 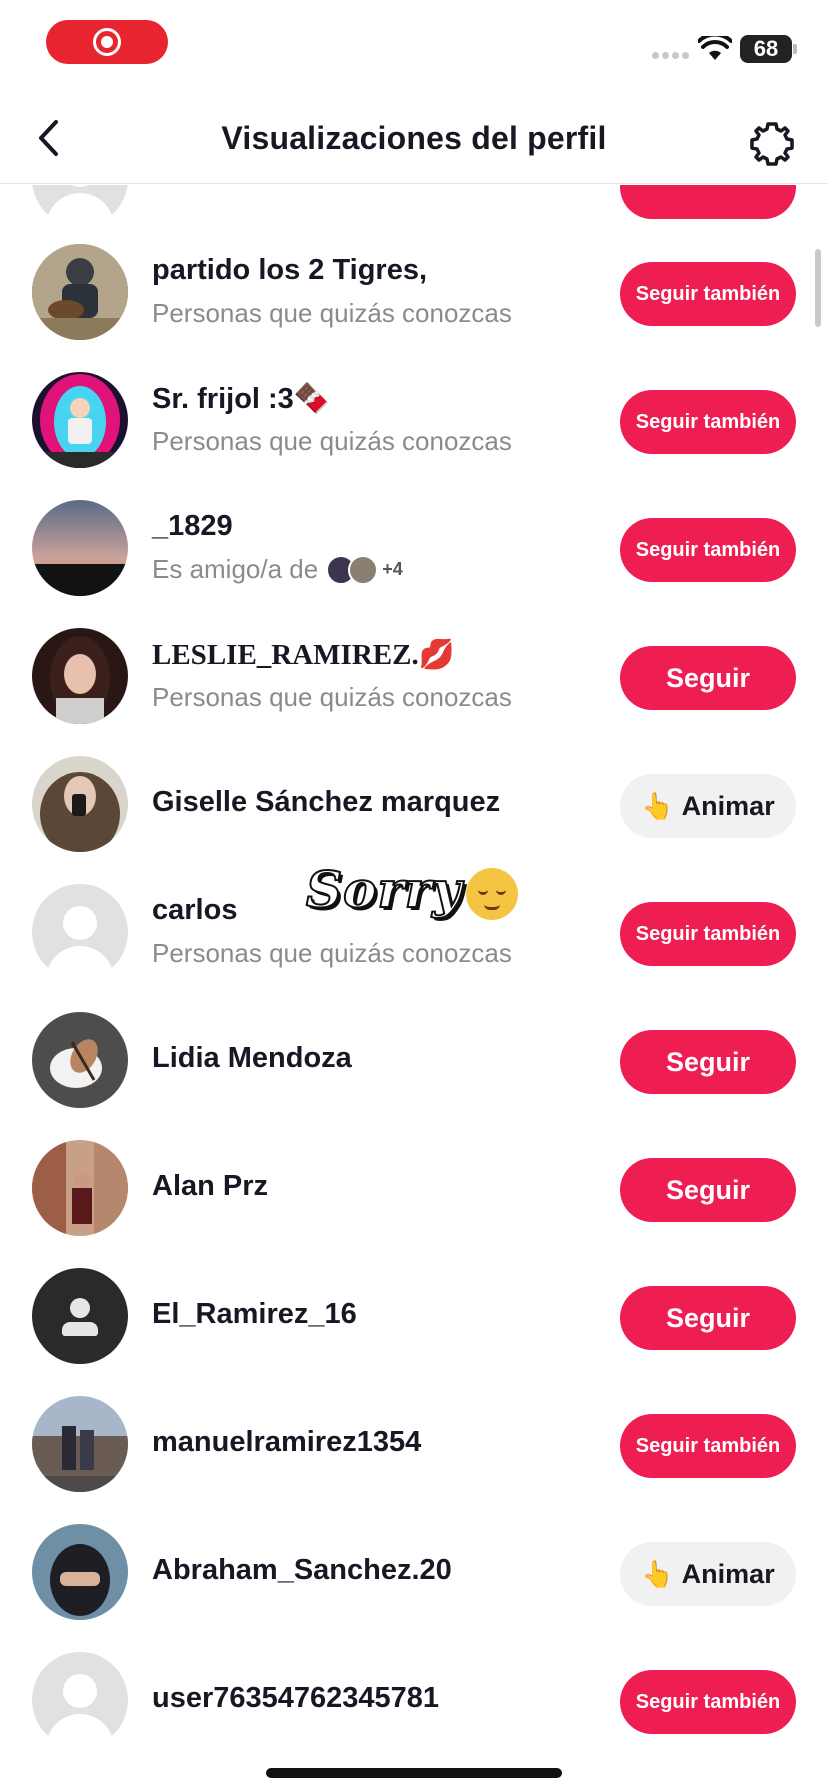 What do you see at coordinates (414, 546) in the screenshot?
I see `list-item: _1829 Es amigo/a de +4 Seguir también` at bounding box center [414, 546].